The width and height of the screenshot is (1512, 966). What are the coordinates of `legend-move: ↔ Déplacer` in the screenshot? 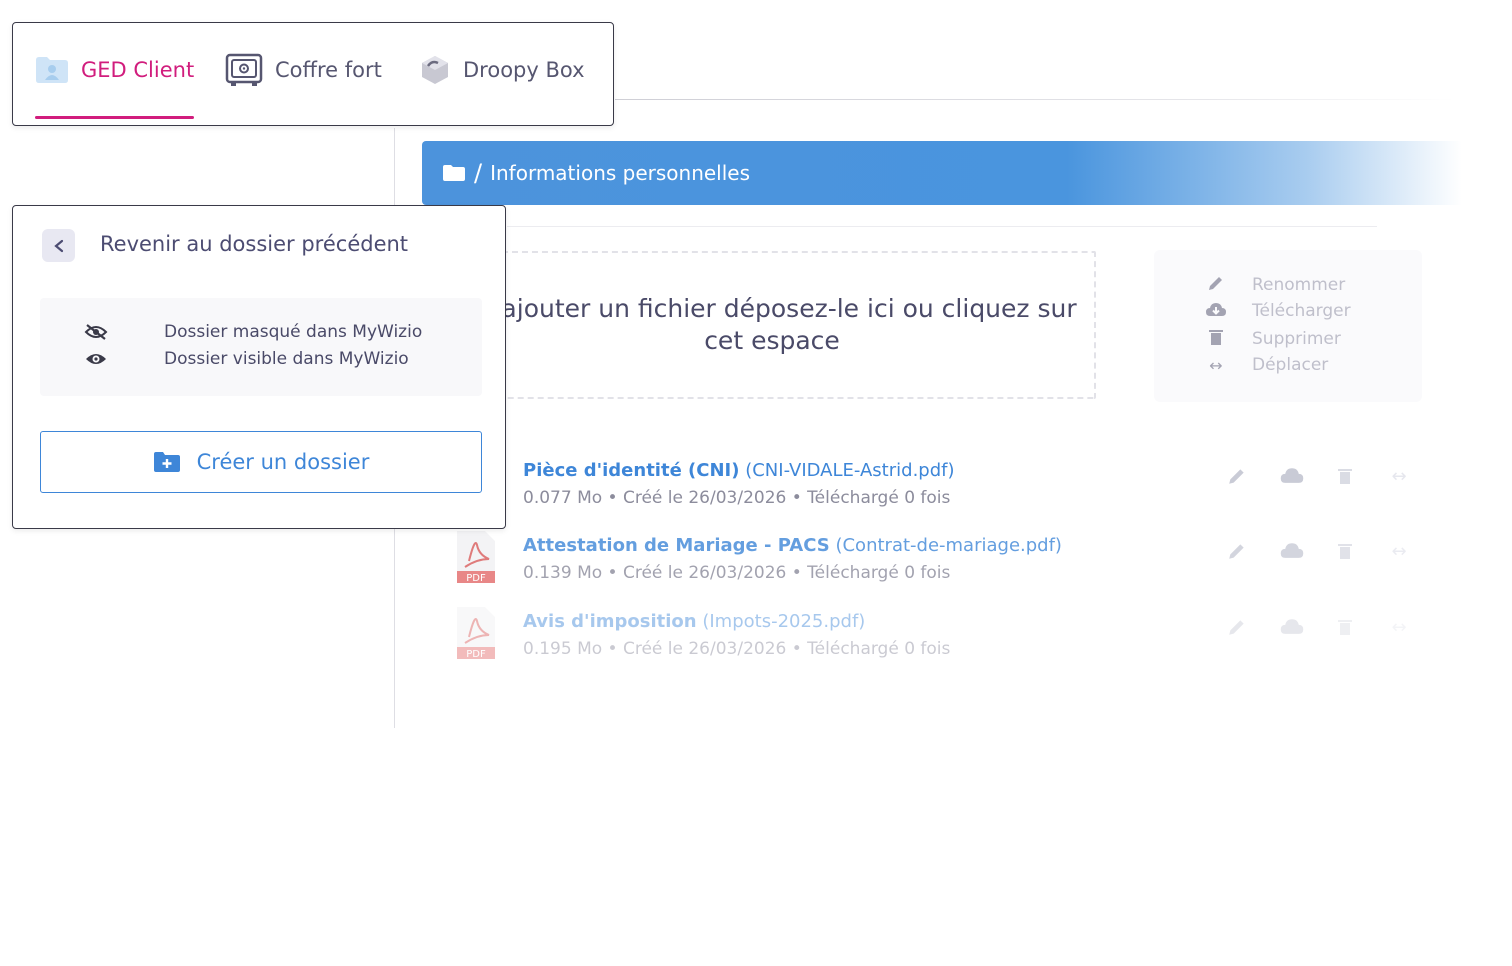 It's located at (1266, 365).